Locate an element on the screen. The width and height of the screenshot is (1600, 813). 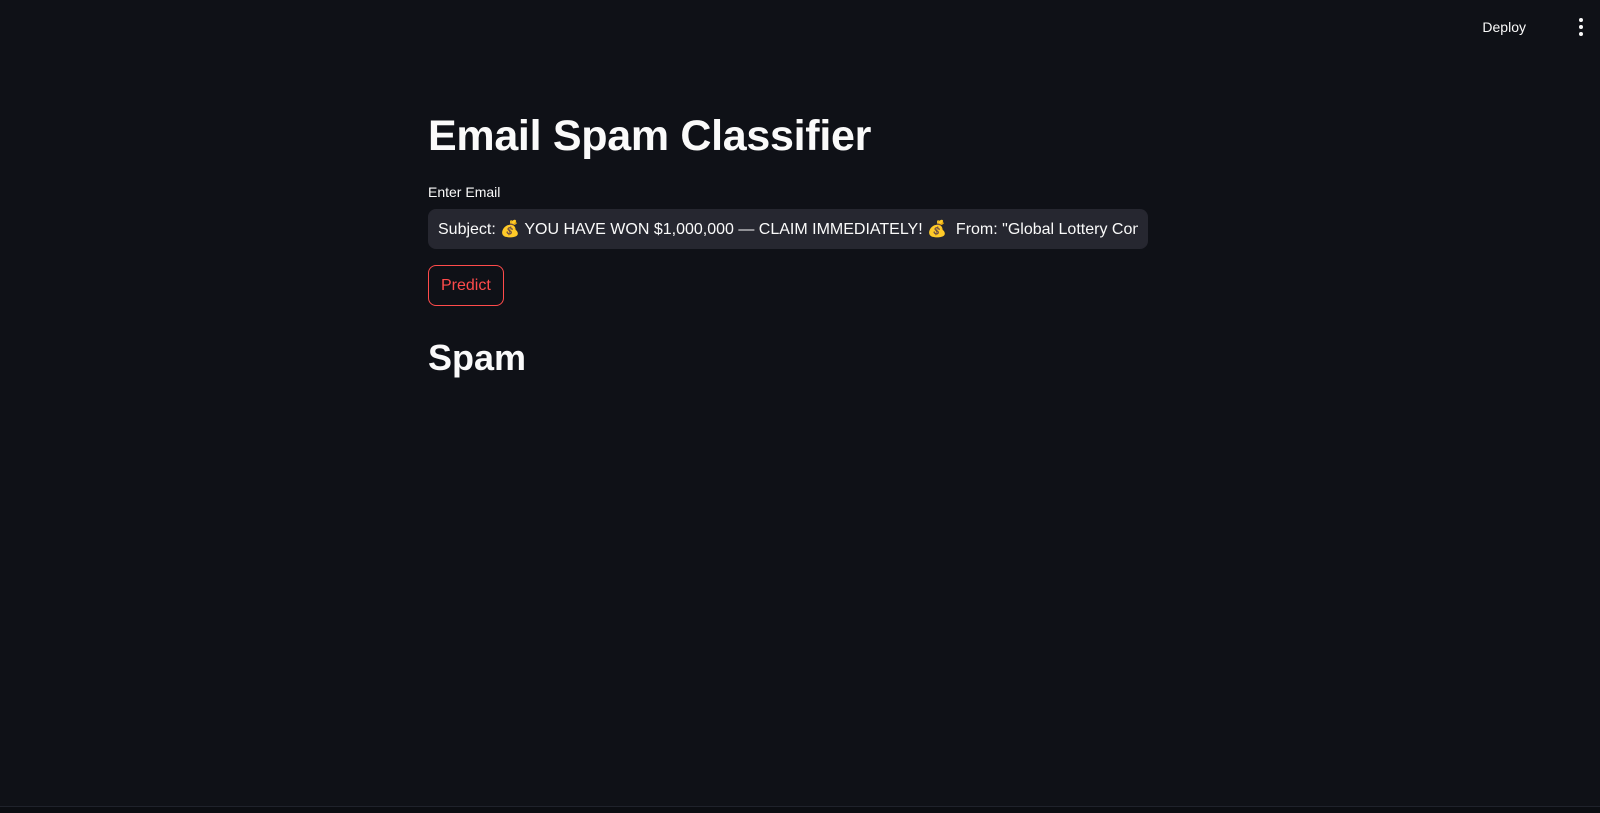
deploy-button: Deploy is located at coordinates (1504, 27).